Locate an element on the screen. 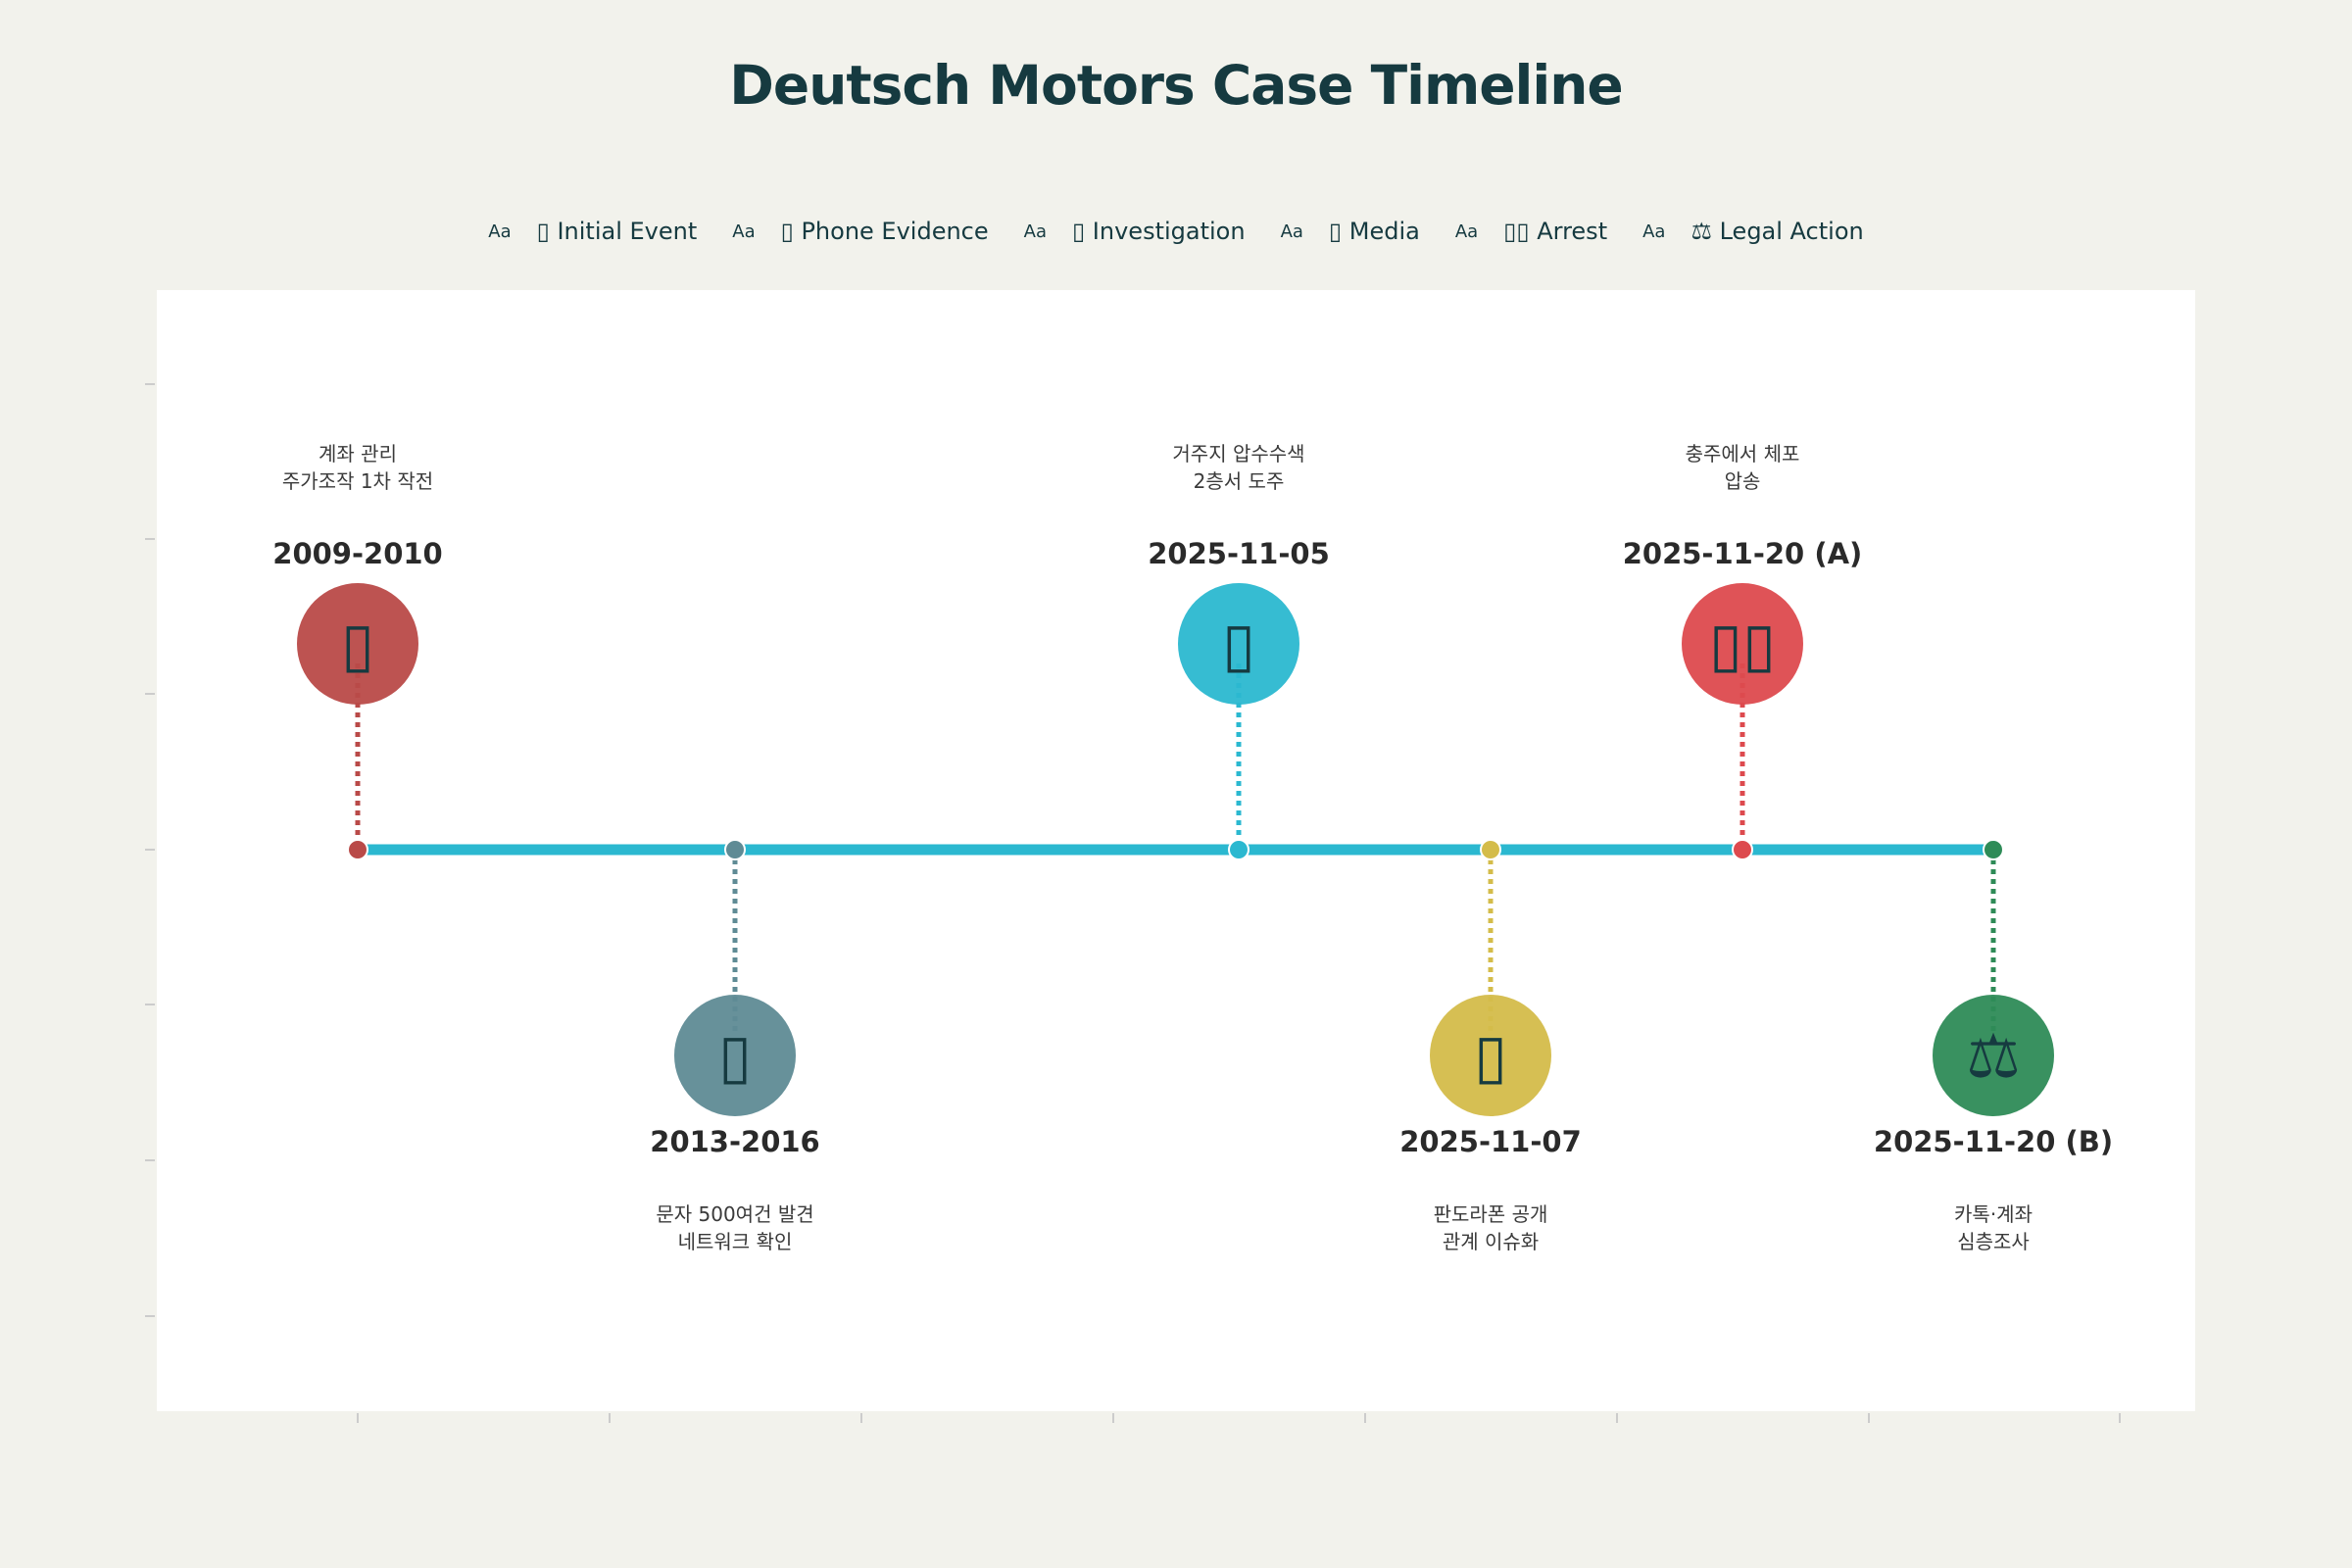 The height and width of the screenshot is (1568, 2352). event-desc-label: 거주지 압수수색 is located at coordinates (1238, 454).